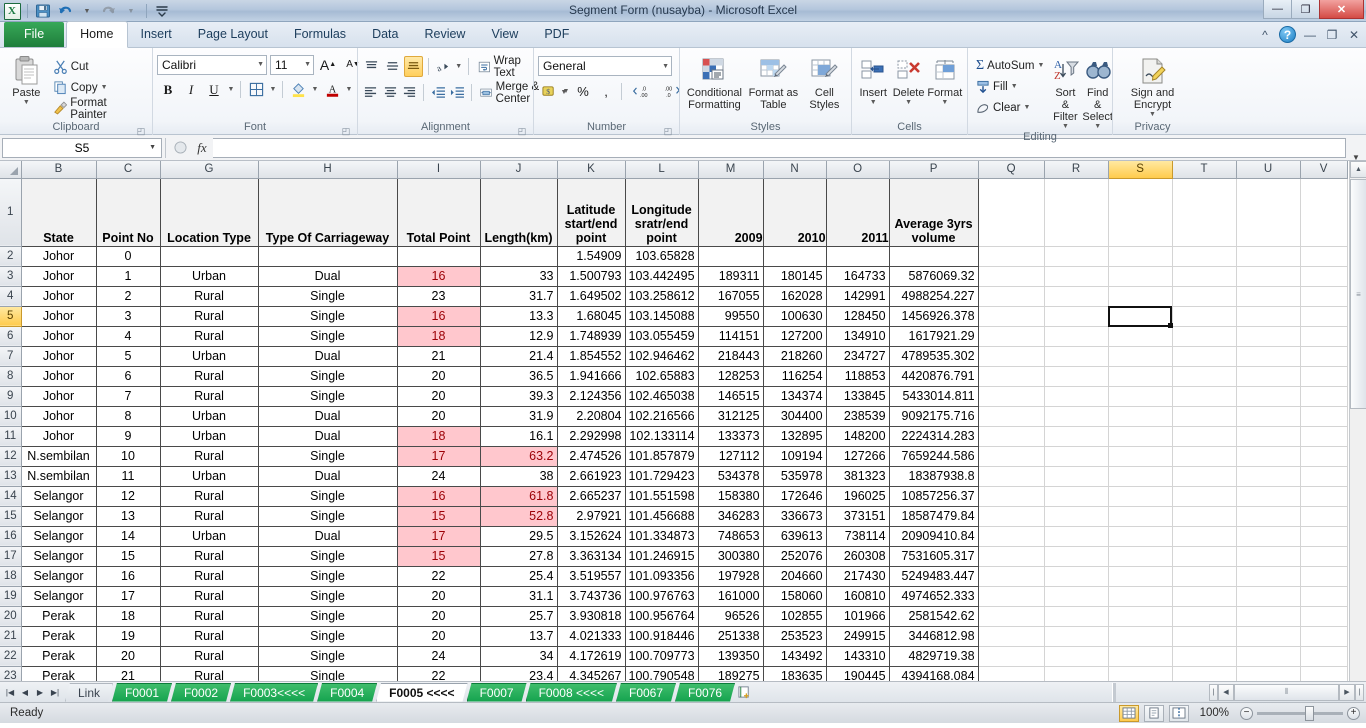  What do you see at coordinates (646, 692) in the screenshot?
I see `sheet-tab-f0067: F0067` at bounding box center [646, 692].